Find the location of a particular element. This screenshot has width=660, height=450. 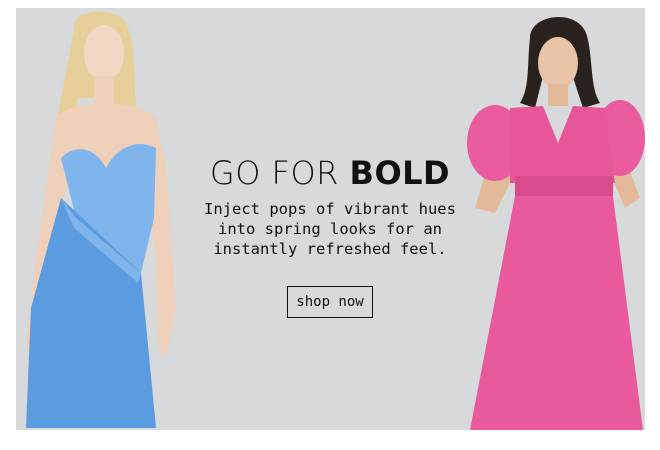

subcopy-line: into spring looks for an is located at coordinates (330, 229).